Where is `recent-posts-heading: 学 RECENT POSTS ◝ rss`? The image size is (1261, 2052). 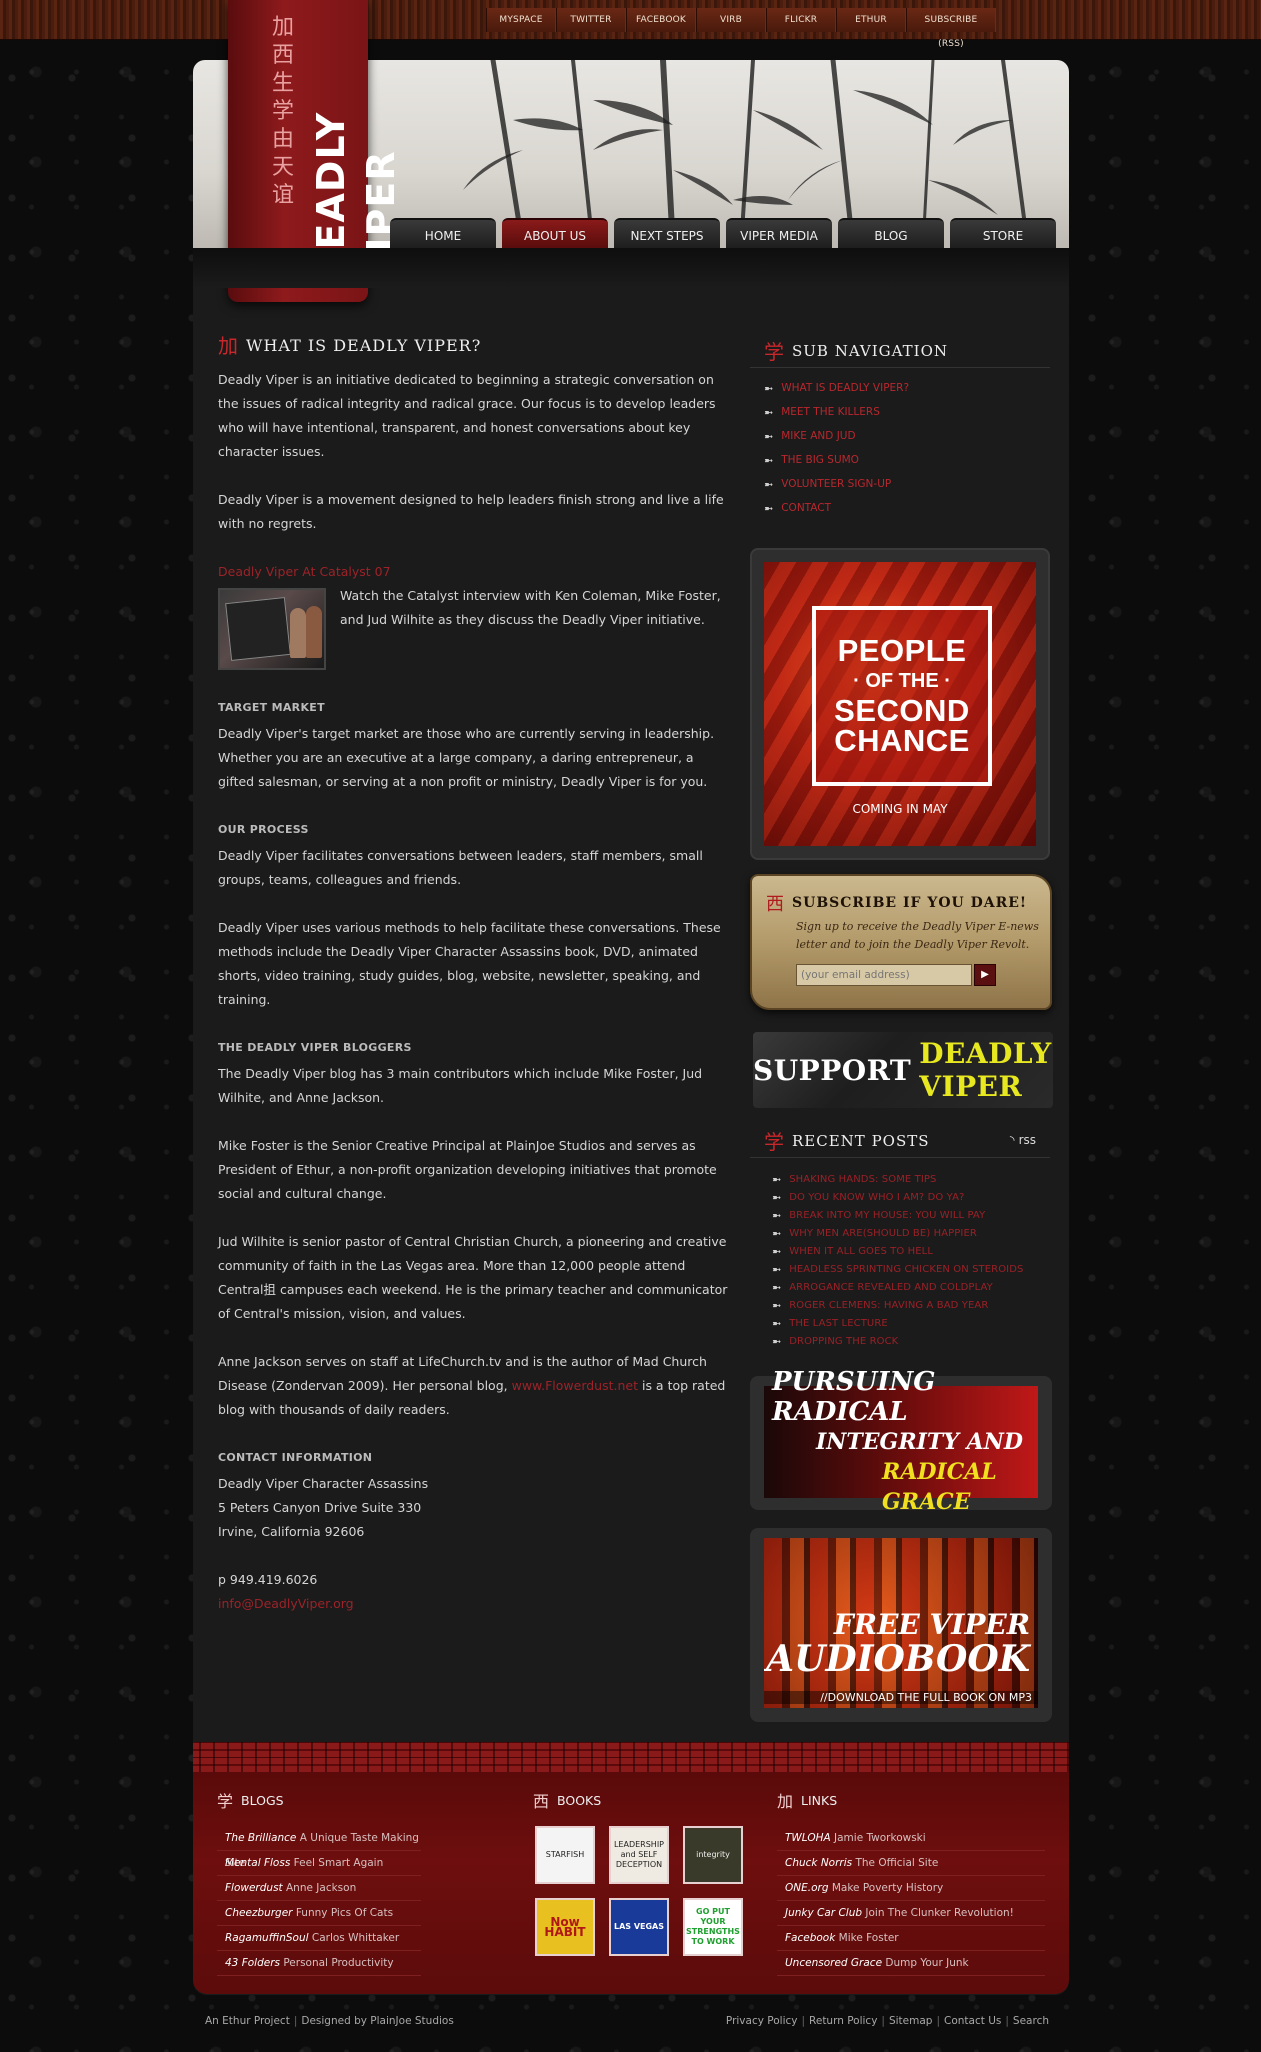
recent-posts-heading: 学 RECENT POSTS ◝ rss is located at coordinates (900, 1141).